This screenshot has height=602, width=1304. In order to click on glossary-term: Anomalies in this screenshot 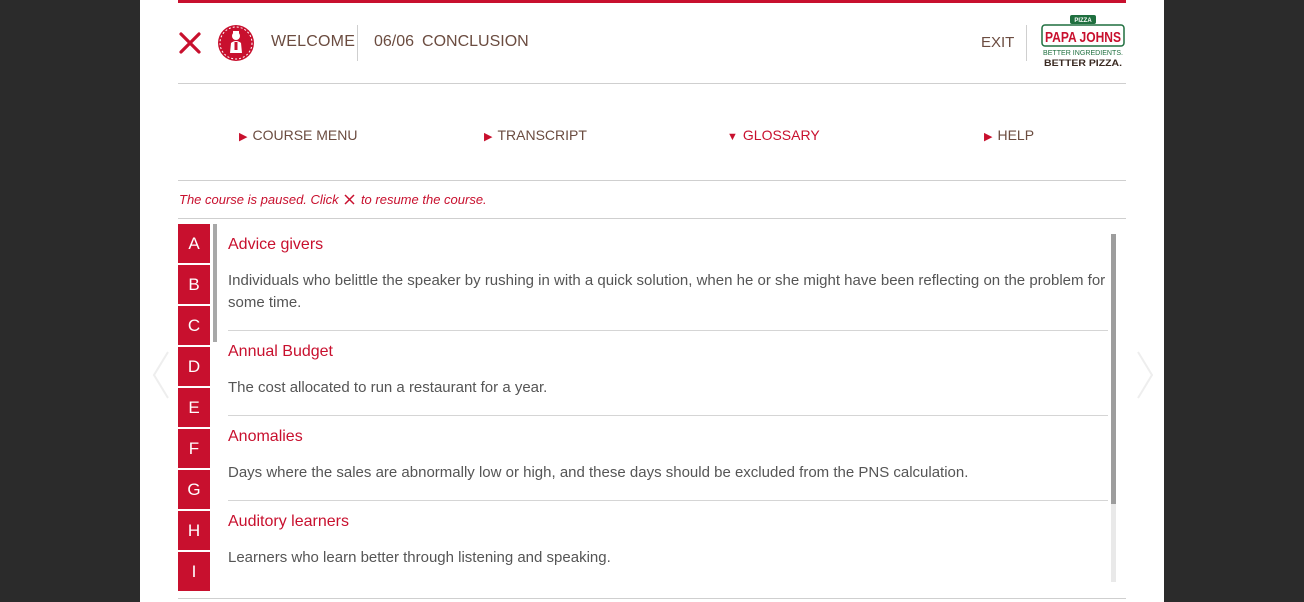, I will do `click(265, 436)`.